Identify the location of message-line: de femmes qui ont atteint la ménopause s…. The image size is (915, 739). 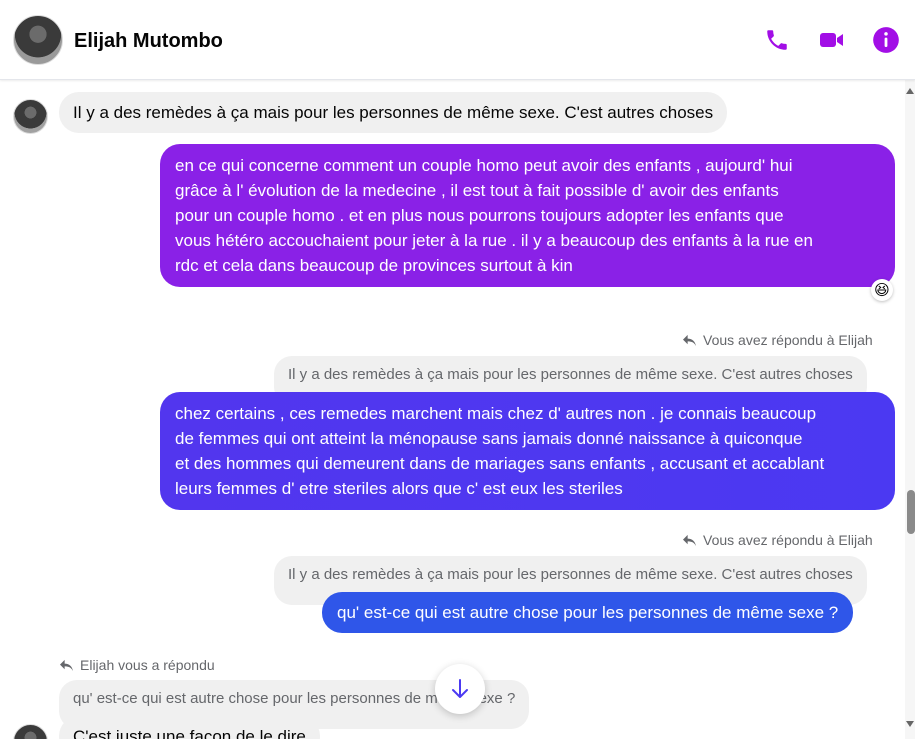
(489, 438).